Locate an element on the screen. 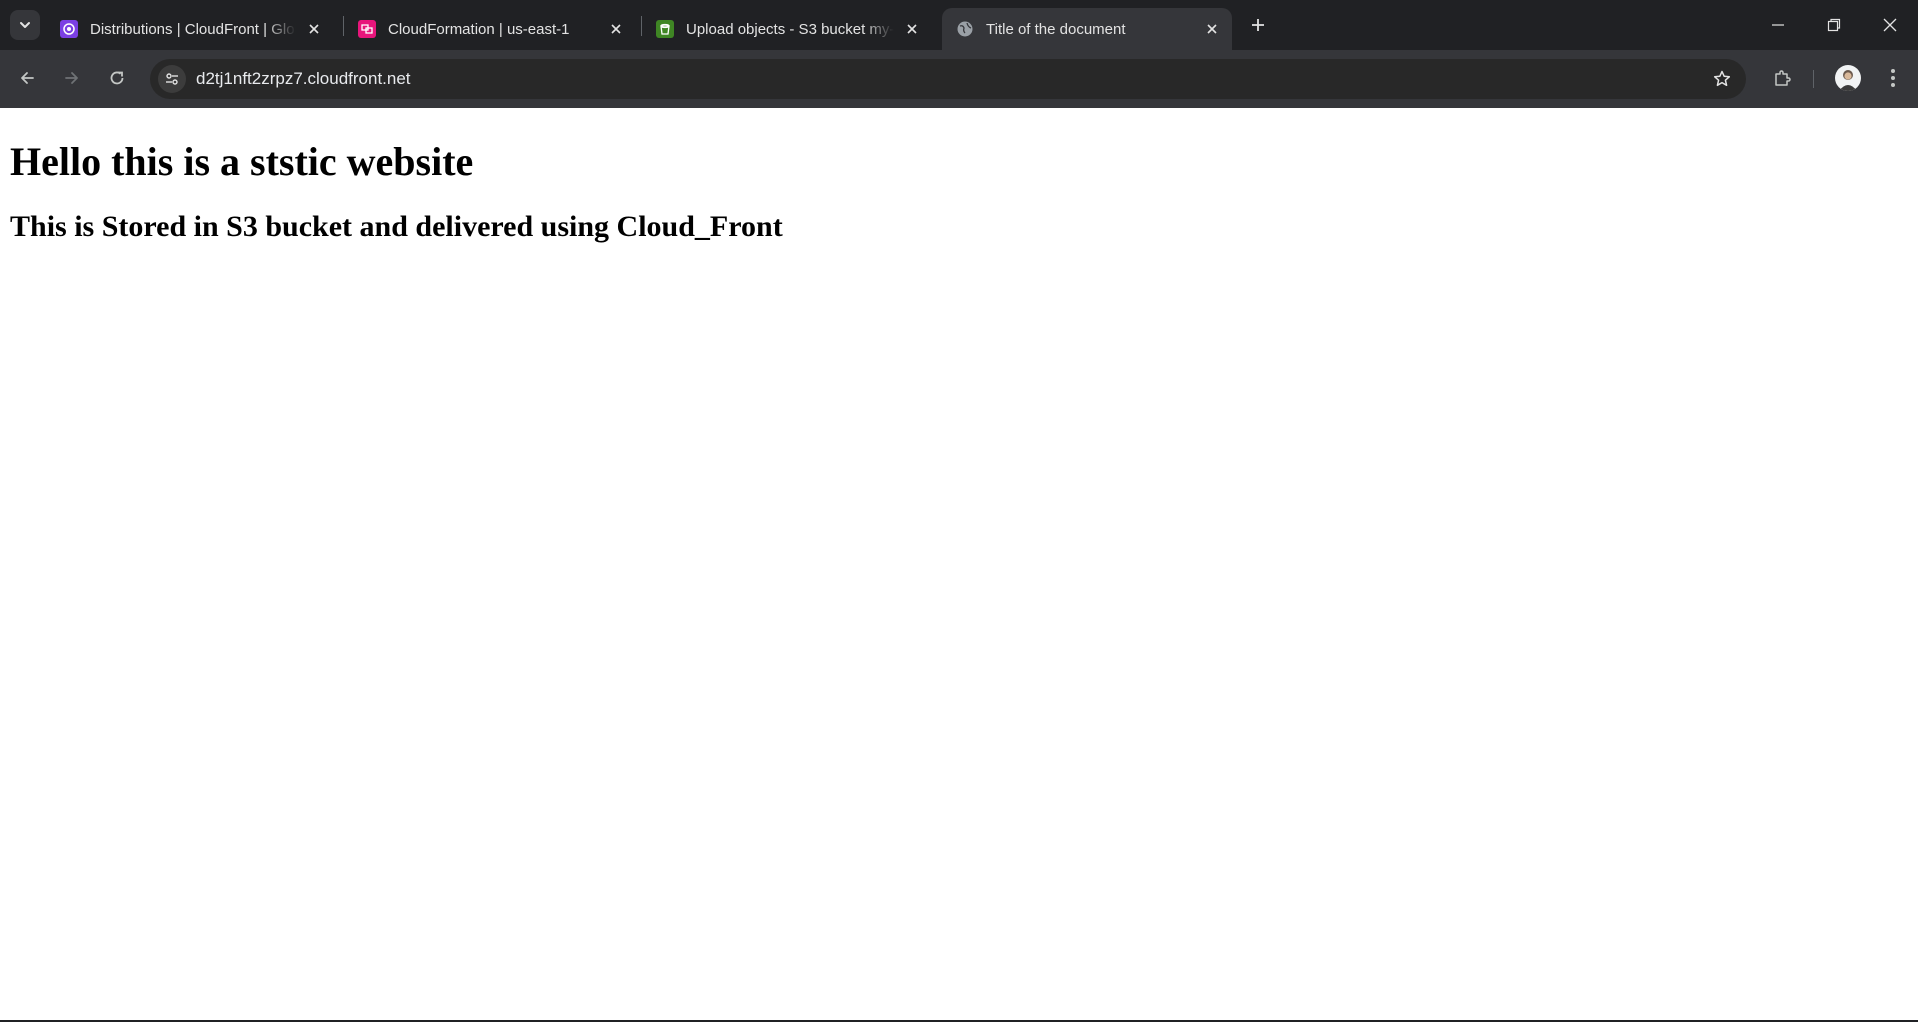 This screenshot has width=1918, height=1022. tab-search-button is located at coordinates (25, 25).